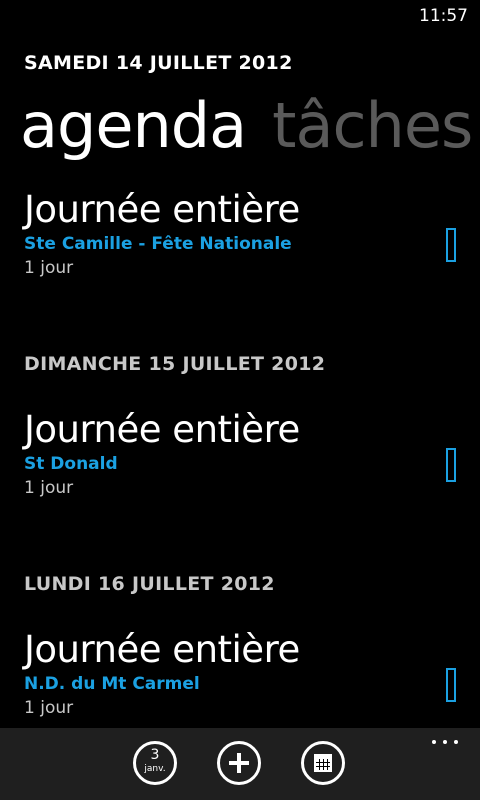 This screenshot has height=800, width=480. I want to click on more-icon, so click(434, 742).